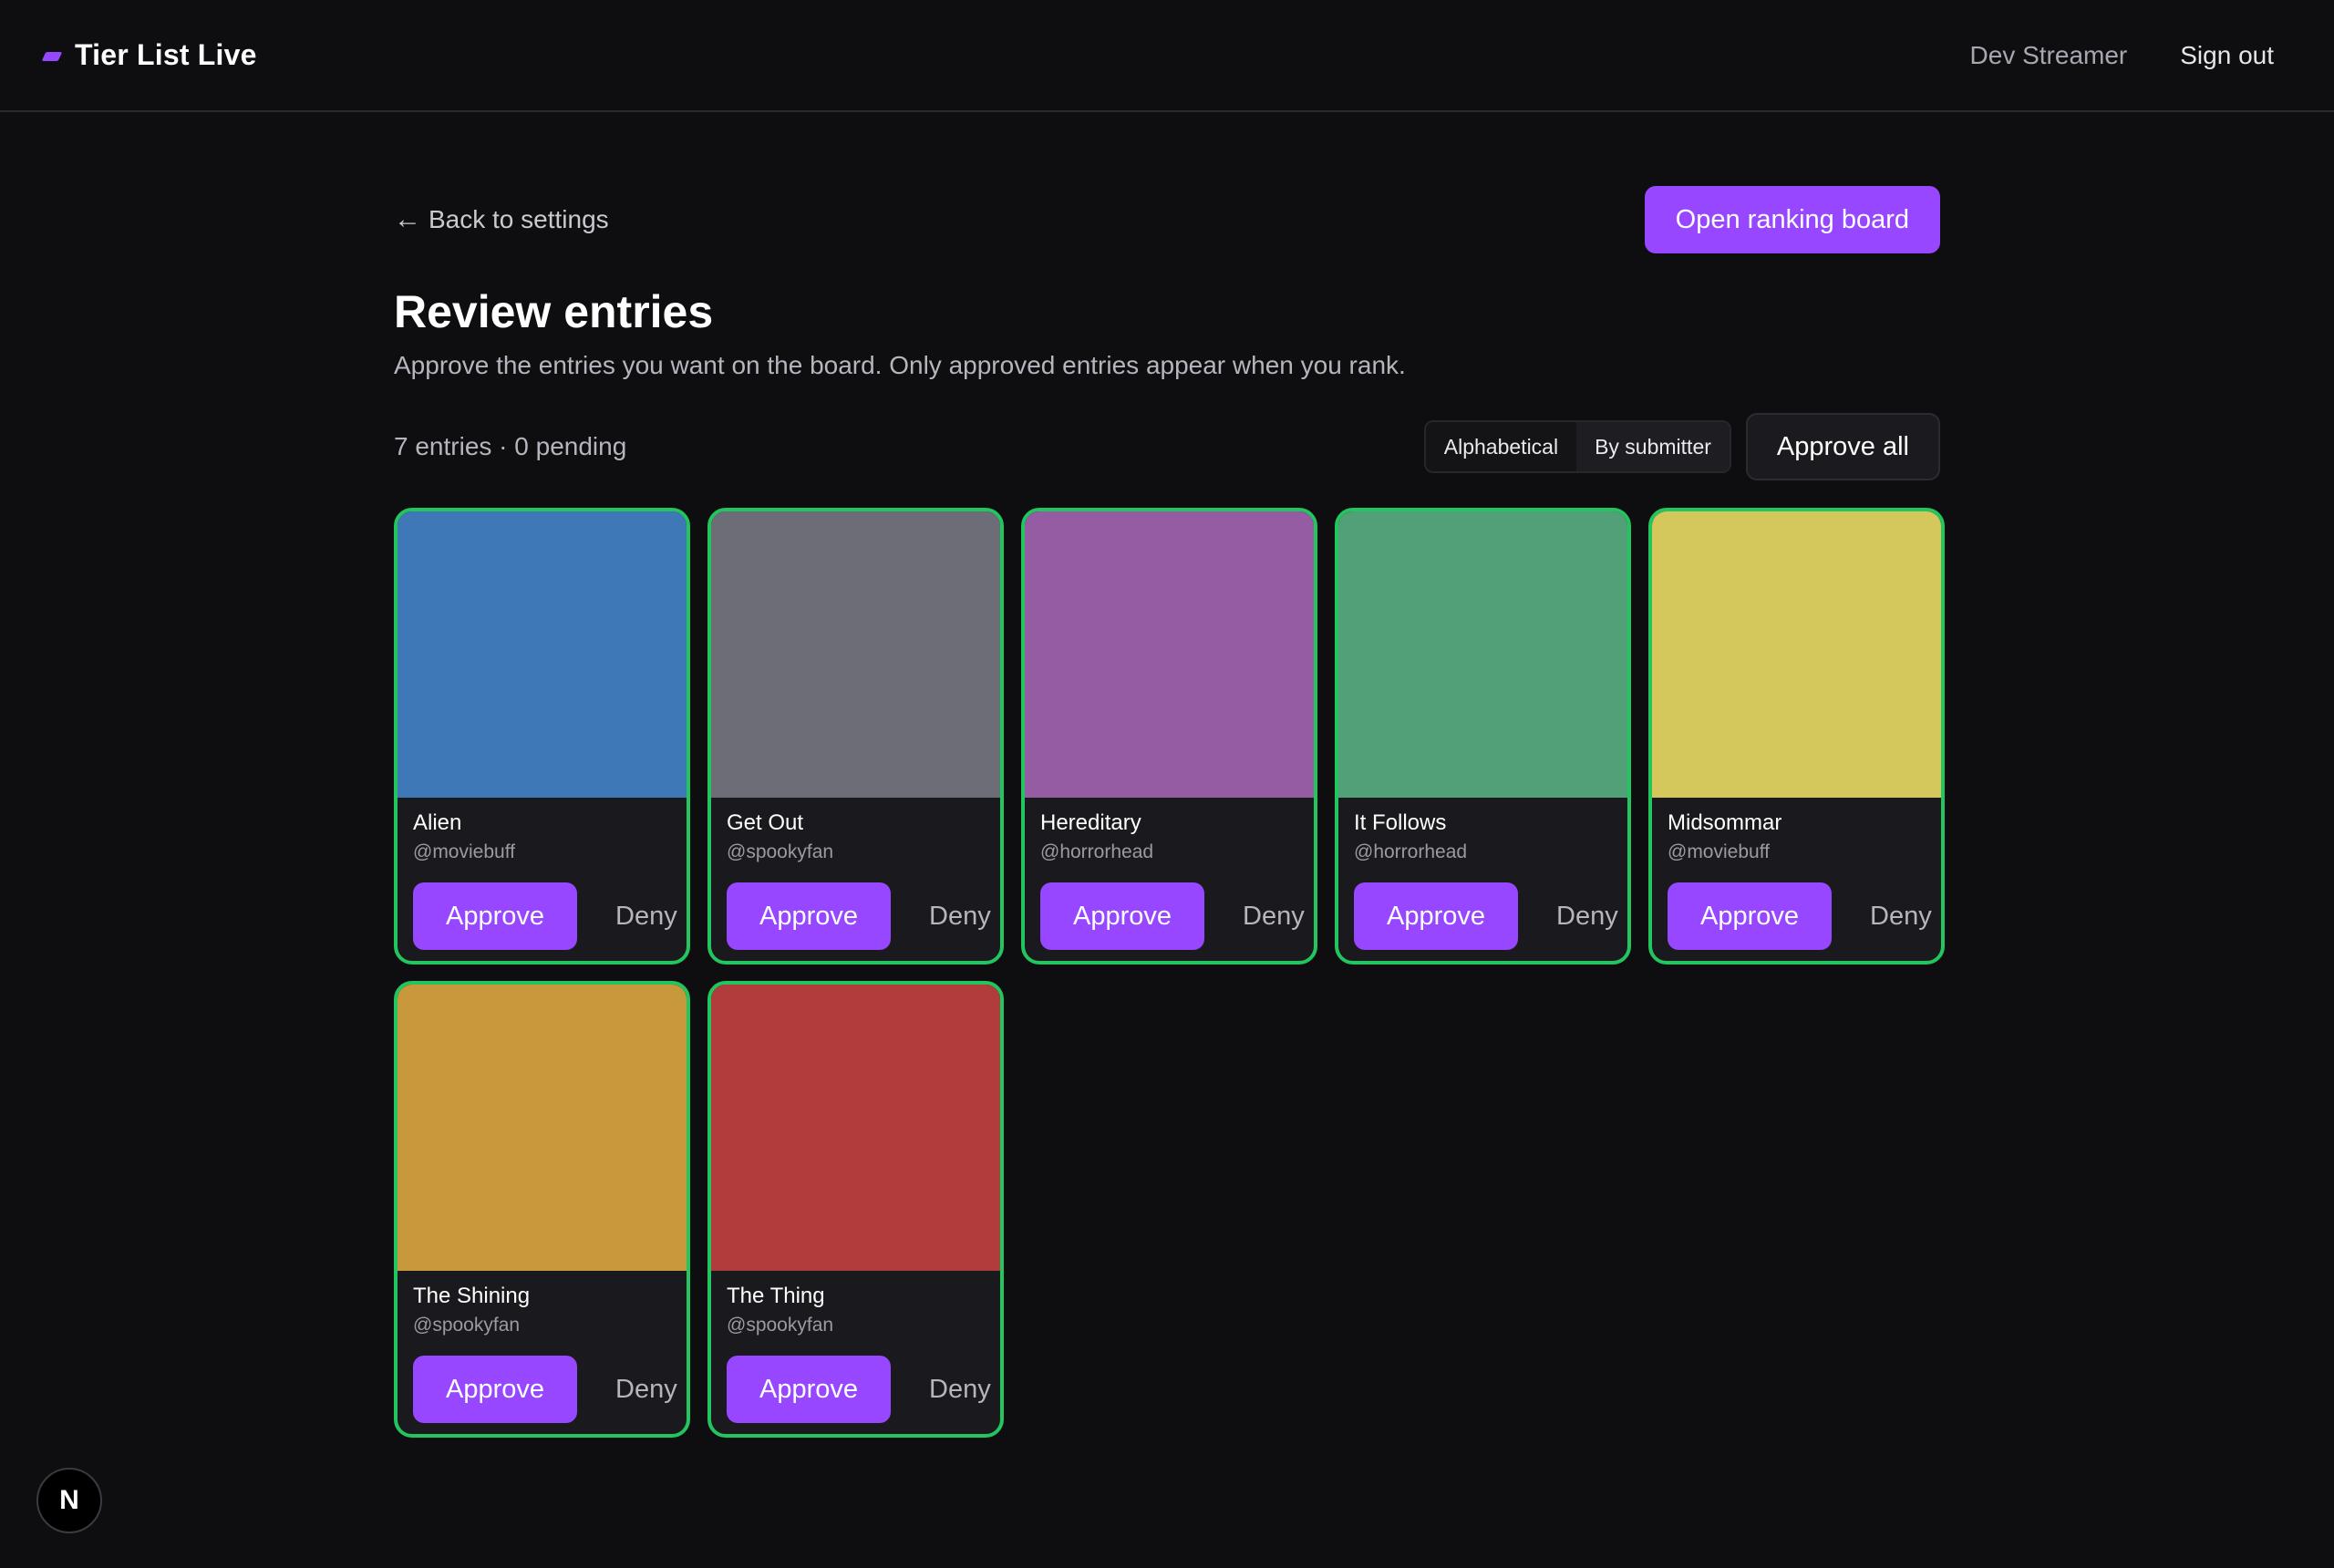 This screenshot has width=2334, height=1568. I want to click on controls-right: Alphabetical By submitter Approve all, so click(1682, 446).